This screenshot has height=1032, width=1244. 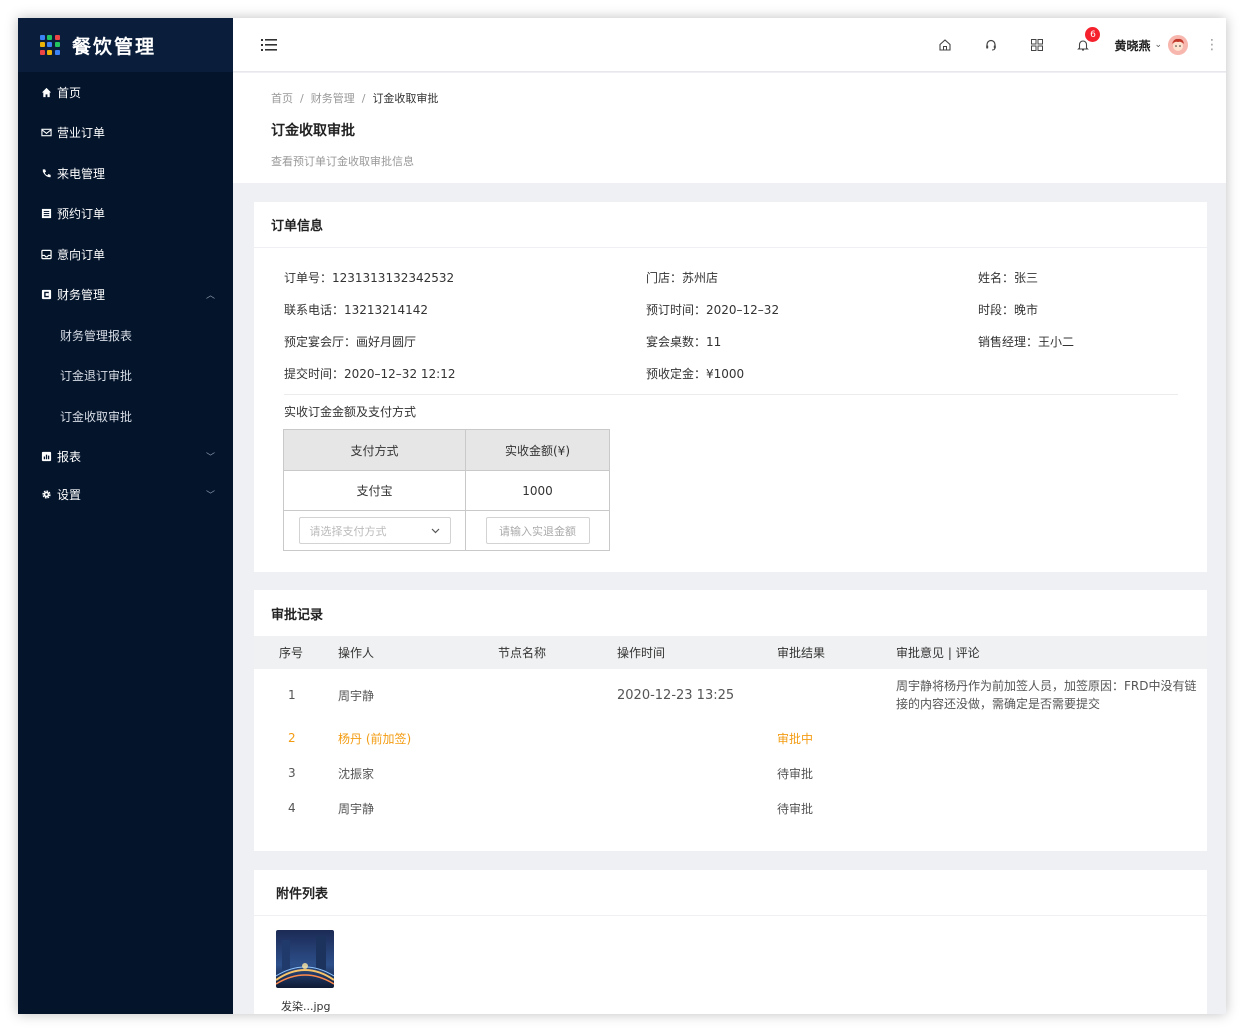 I want to click on user-menu: 黄晓燕 ⌄, so click(x=1152, y=45).